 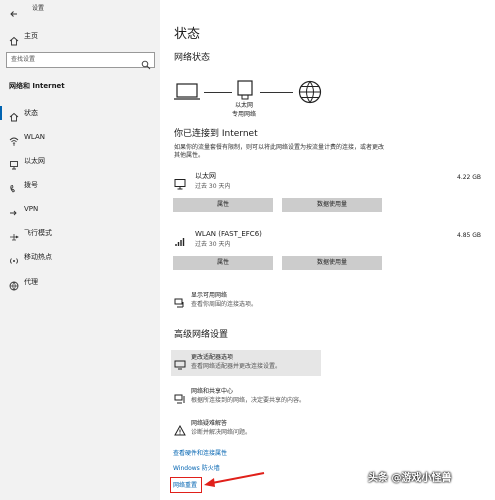 I want to click on adapter-options-item: 更改适配器选项 查看网络适配器并更改连接设置。, so click(x=246, y=363).